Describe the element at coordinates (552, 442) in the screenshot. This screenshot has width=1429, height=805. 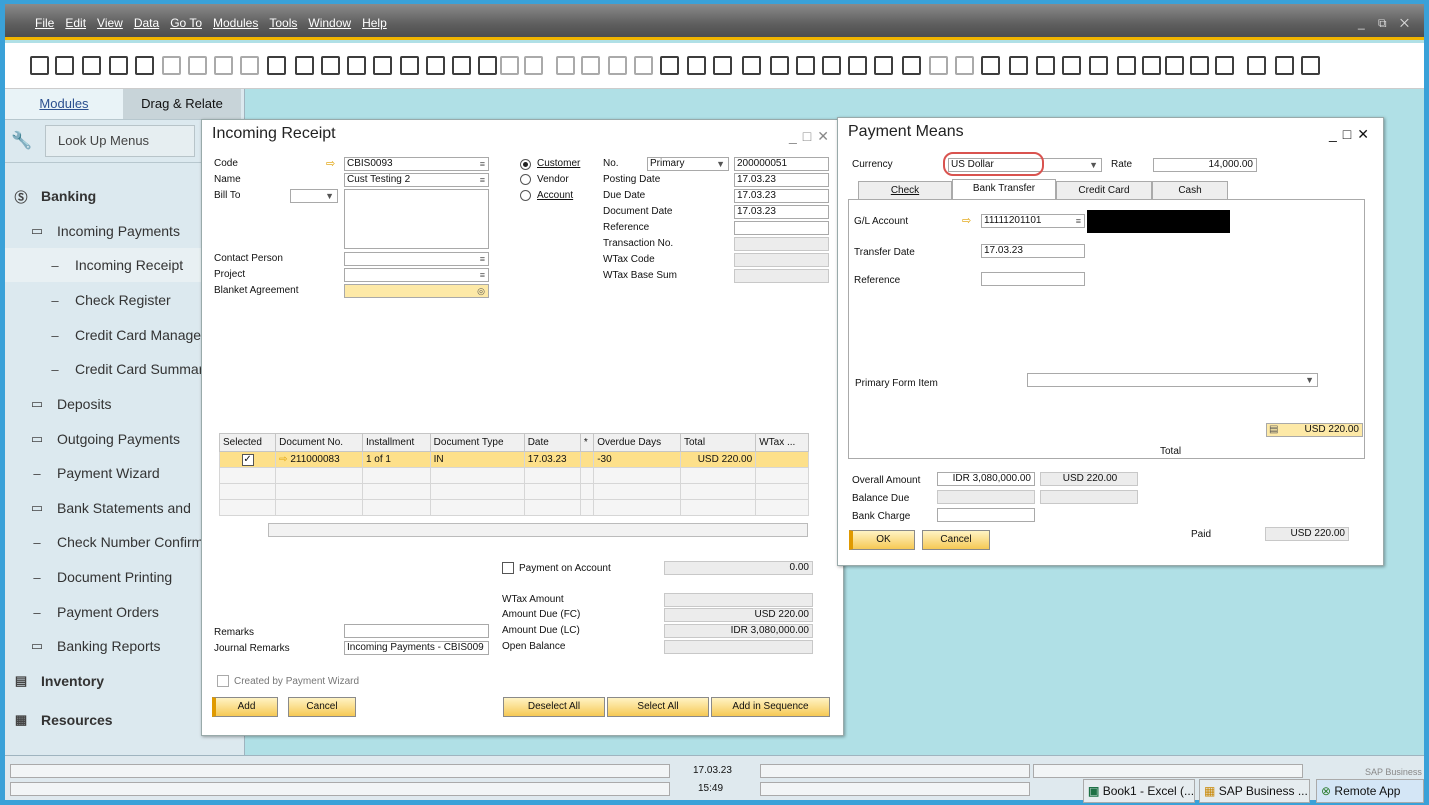
I see `col-date: Date` at that location.